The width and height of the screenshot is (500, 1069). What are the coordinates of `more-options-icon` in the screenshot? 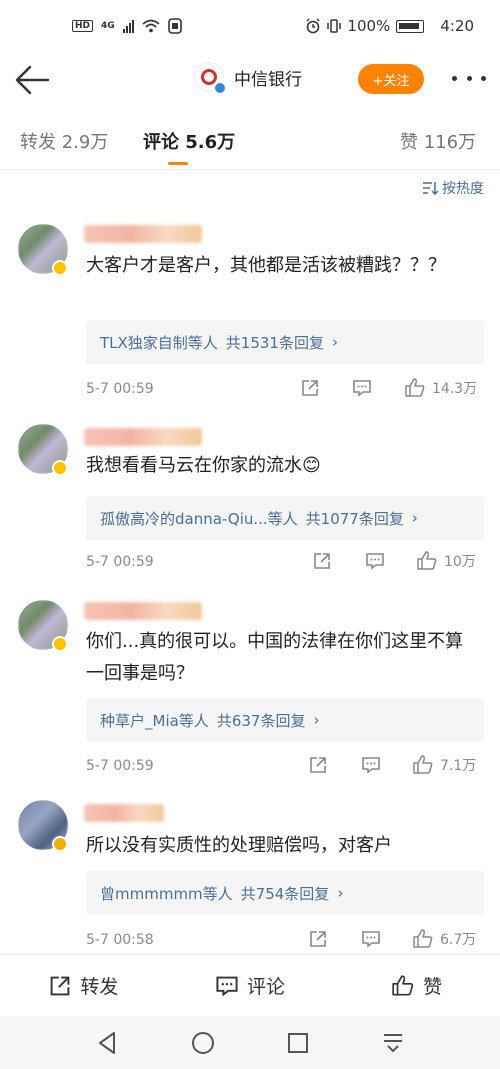 It's located at (469, 78).